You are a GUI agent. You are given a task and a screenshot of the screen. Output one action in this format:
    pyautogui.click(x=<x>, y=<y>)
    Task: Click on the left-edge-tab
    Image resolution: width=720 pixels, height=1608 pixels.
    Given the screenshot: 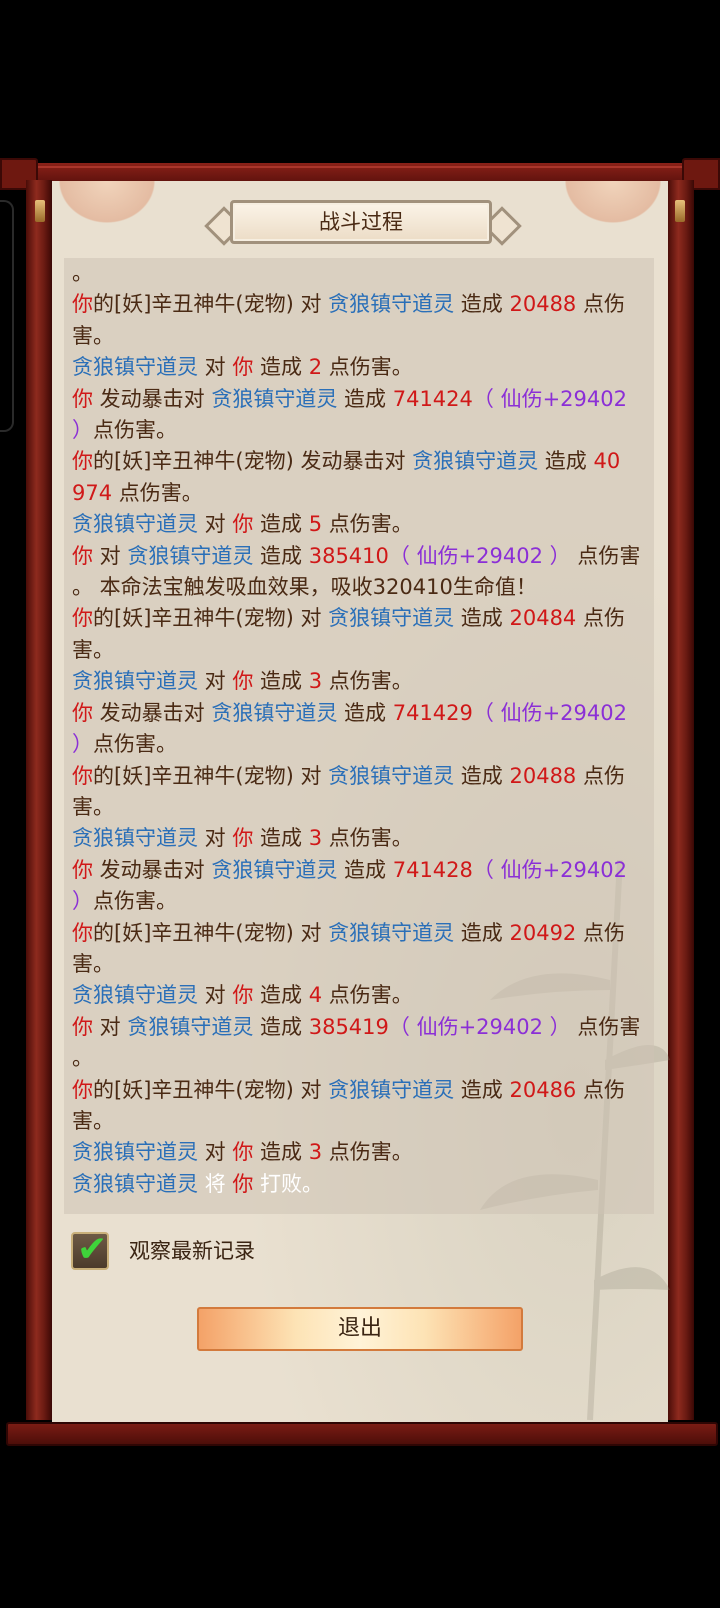 What is the action you would take?
    pyautogui.click(x=7, y=316)
    